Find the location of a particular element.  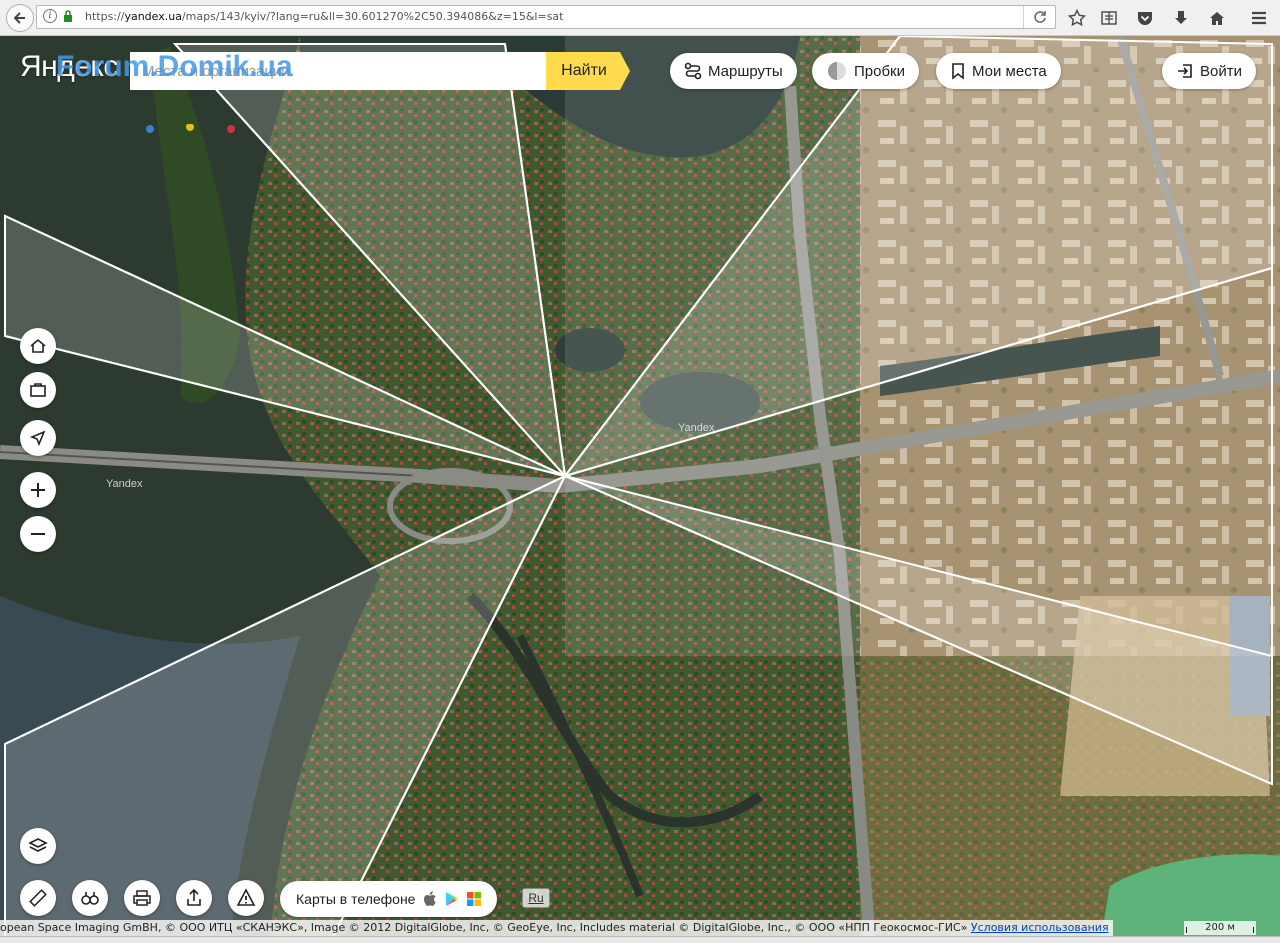

reading-list-button is located at coordinates (1109, 18).